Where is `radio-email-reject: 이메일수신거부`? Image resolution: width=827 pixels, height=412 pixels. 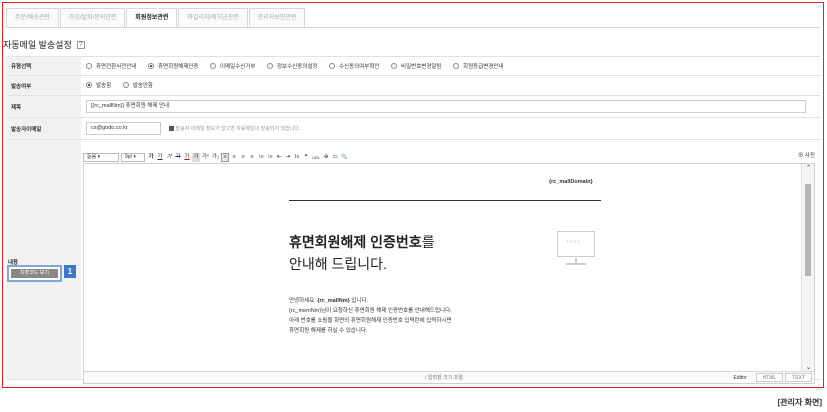
radio-email-reject: 이메일수신거부 is located at coordinates (232, 66).